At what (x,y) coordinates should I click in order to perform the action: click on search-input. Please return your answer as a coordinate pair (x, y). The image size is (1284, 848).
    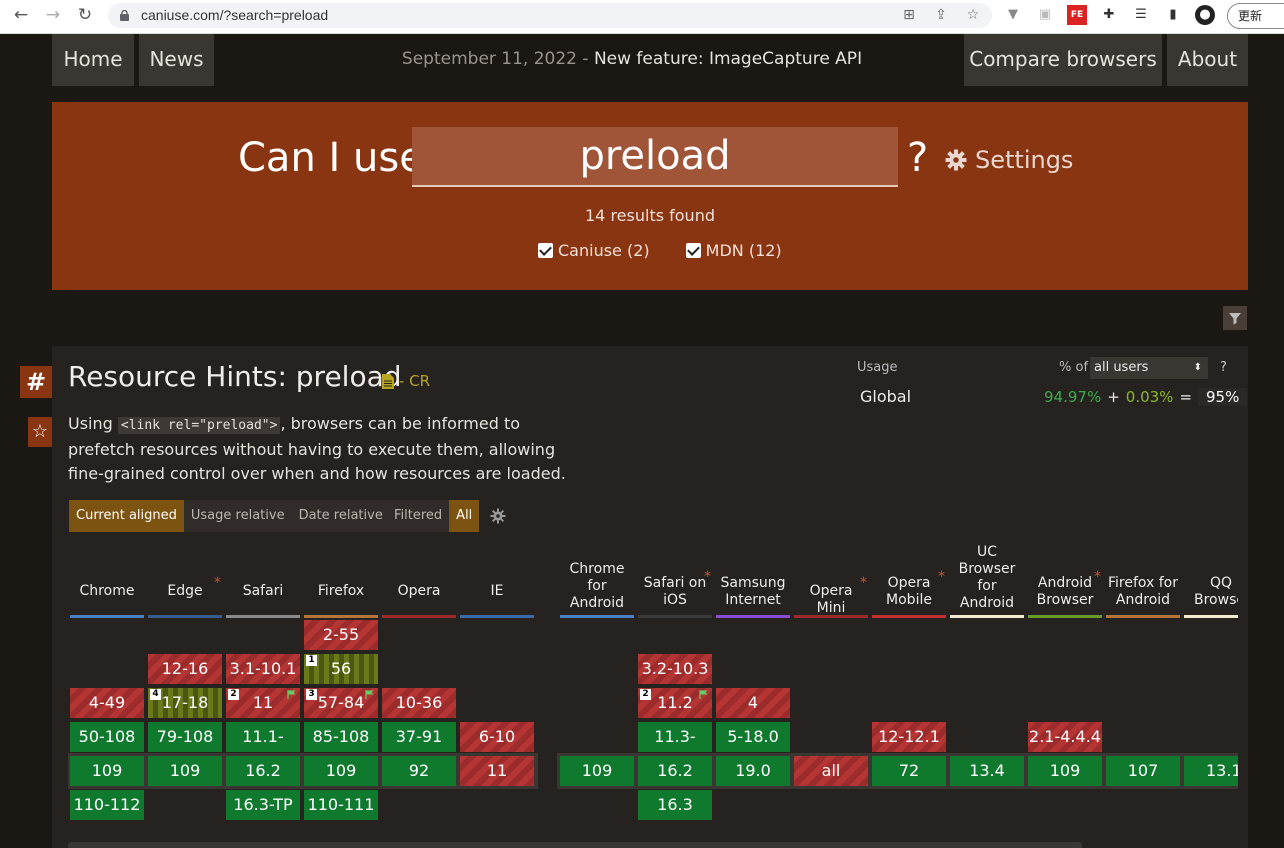
    Looking at the image, I should click on (655, 156).